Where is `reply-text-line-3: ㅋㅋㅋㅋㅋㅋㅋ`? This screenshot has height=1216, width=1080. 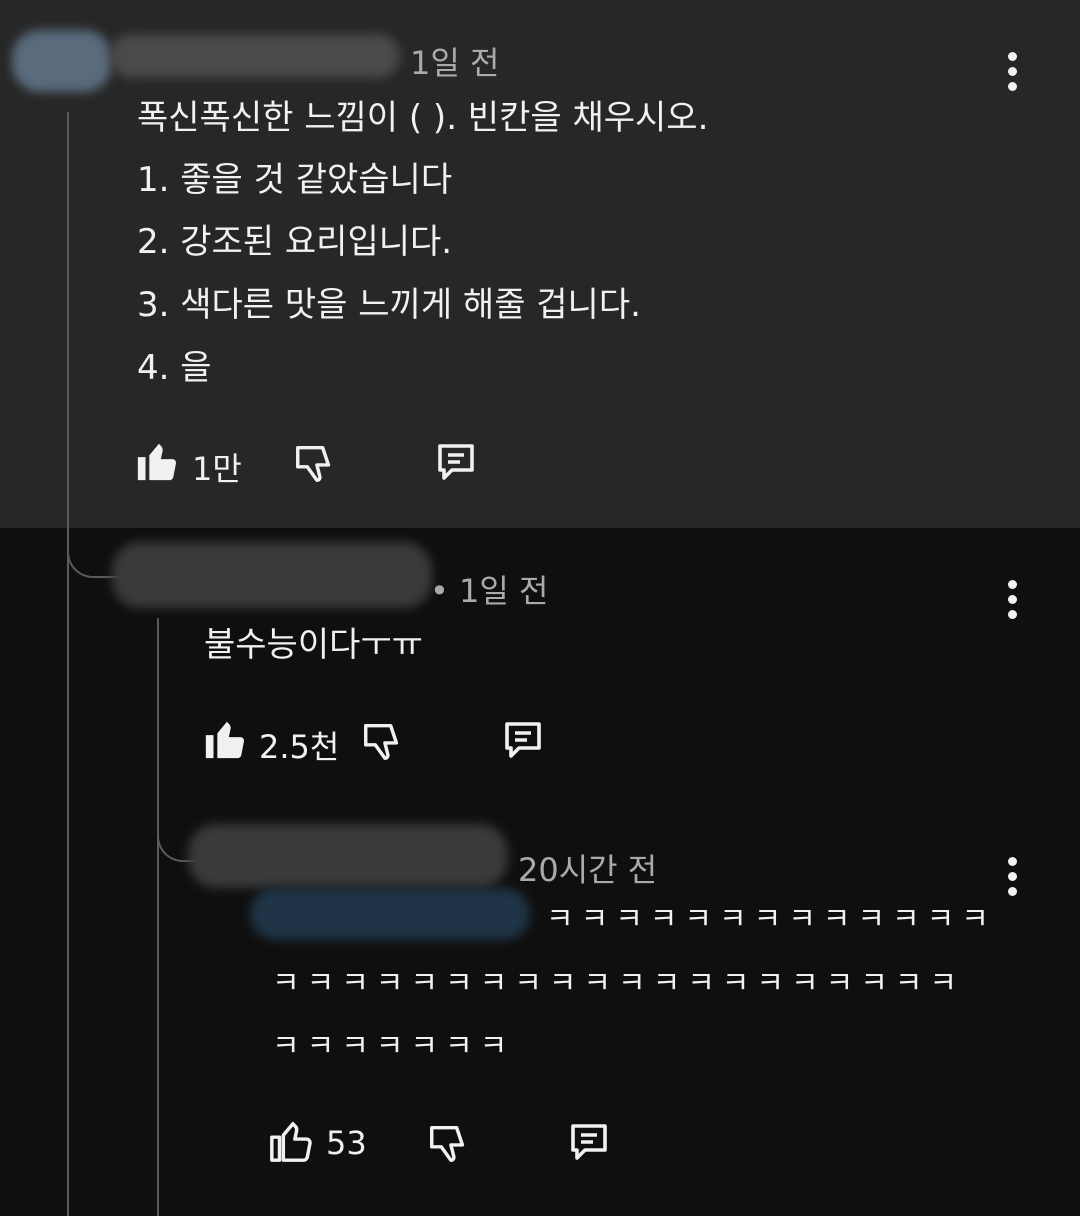
reply-text-line-3: ㅋㅋㅋㅋㅋㅋㅋ is located at coordinates (393, 1046).